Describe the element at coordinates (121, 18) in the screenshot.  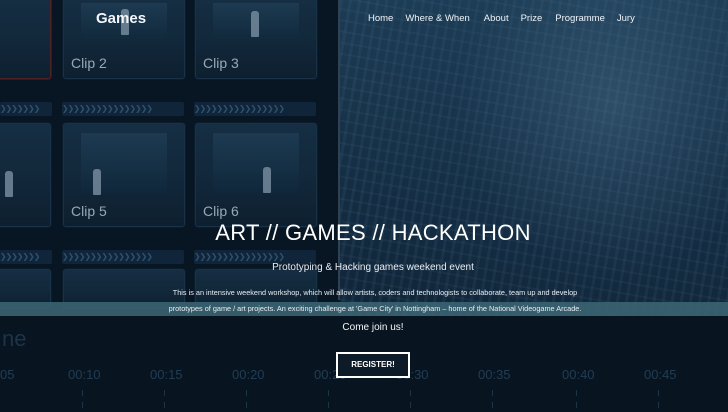
I see `brand-logo-link: Games` at that location.